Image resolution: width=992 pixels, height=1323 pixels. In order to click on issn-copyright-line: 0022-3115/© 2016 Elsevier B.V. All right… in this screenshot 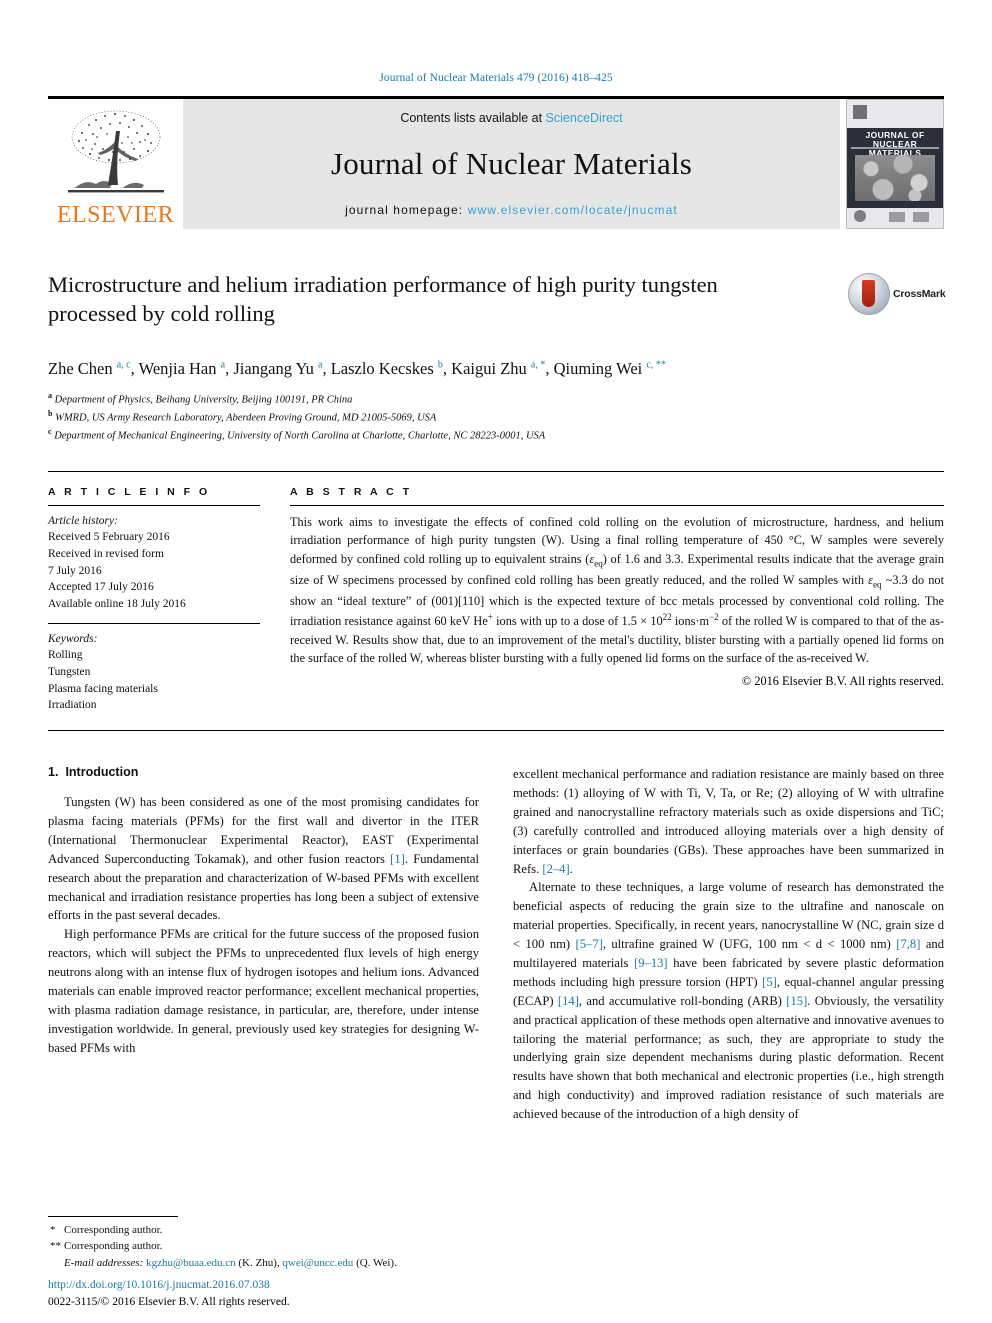, I will do `click(169, 1301)`.